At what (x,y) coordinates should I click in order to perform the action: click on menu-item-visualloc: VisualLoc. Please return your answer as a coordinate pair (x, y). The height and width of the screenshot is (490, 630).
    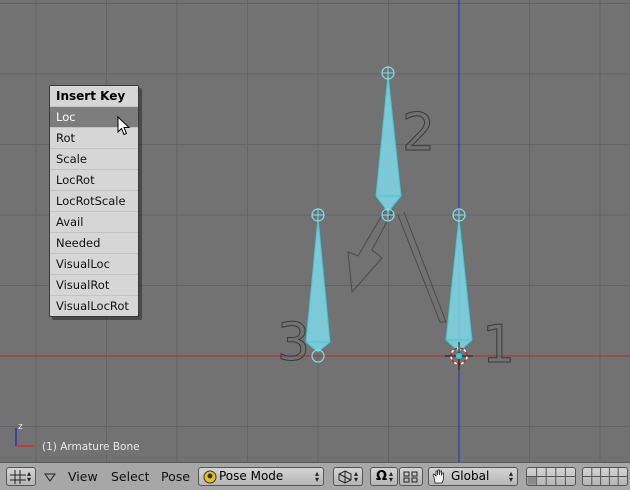
    Looking at the image, I should click on (94, 263).